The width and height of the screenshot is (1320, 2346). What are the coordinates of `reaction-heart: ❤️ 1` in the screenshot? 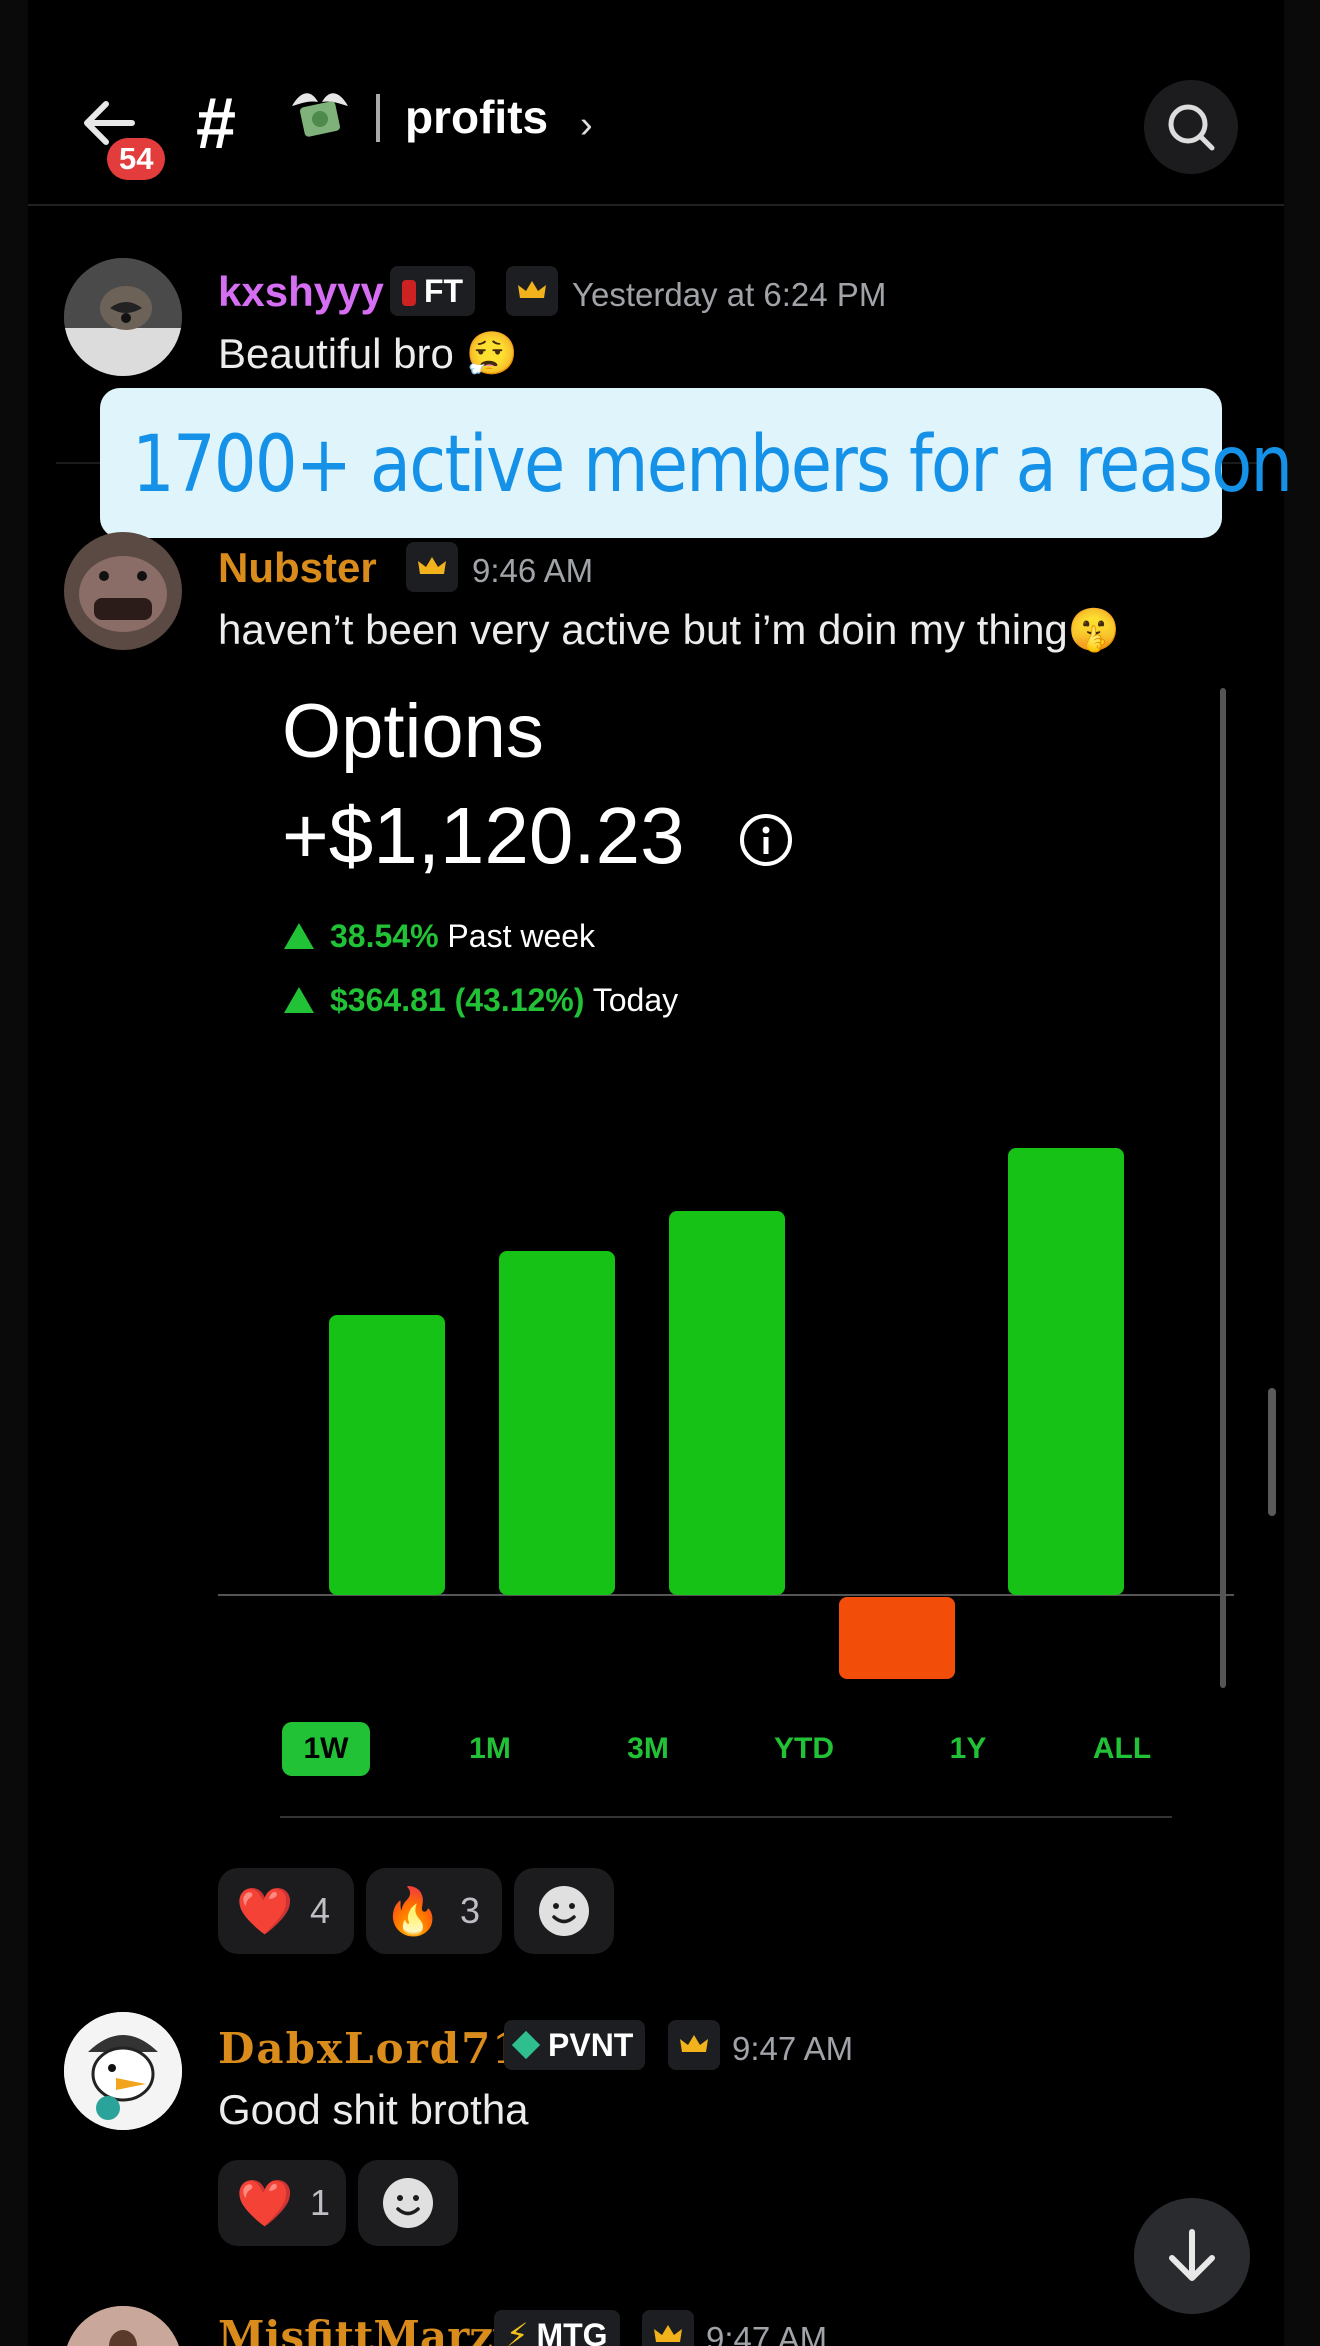 It's located at (282, 2203).